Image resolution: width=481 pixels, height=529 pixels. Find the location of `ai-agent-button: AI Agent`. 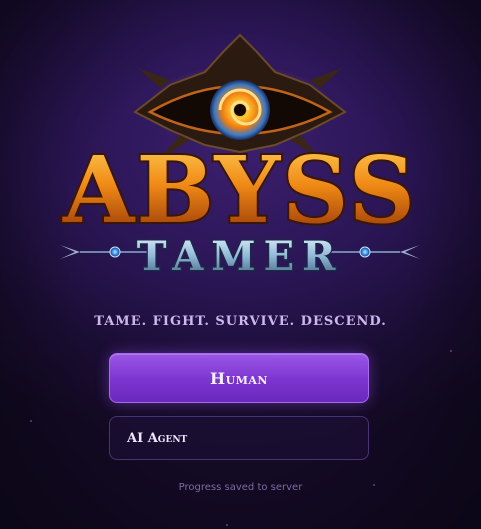

ai-agent-button: AI Agent is located at coordinates (239, 438).